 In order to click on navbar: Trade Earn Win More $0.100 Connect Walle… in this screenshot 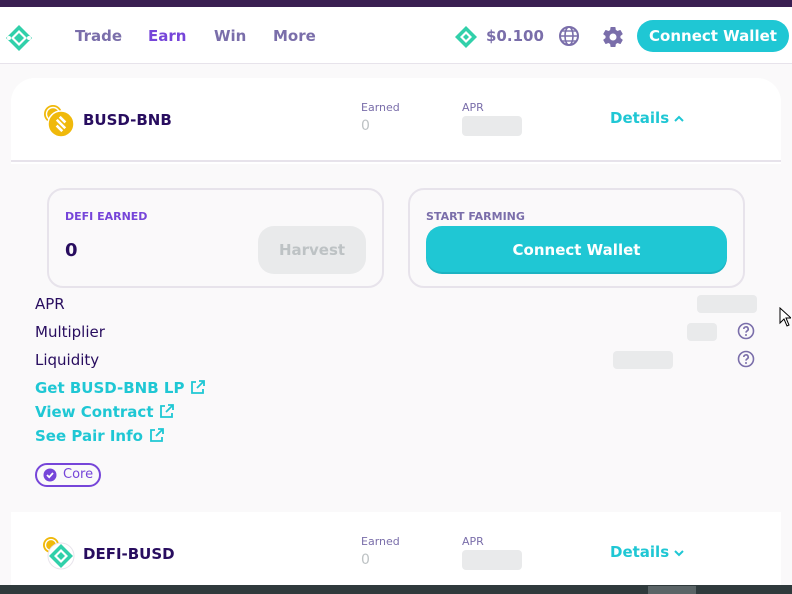, I will do `click(396, 35)`.